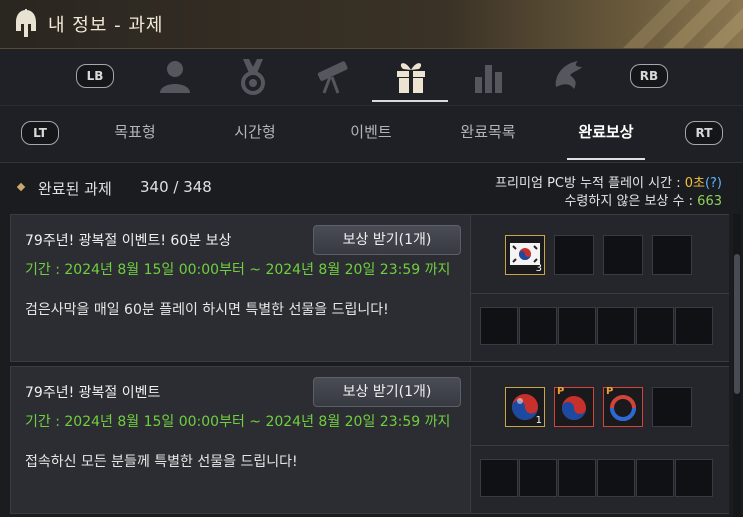 The image size is (743, 517). I want to click on unclaimed-rewards: 수령하지 않은 보상 수 : 663, so click(643, 199).